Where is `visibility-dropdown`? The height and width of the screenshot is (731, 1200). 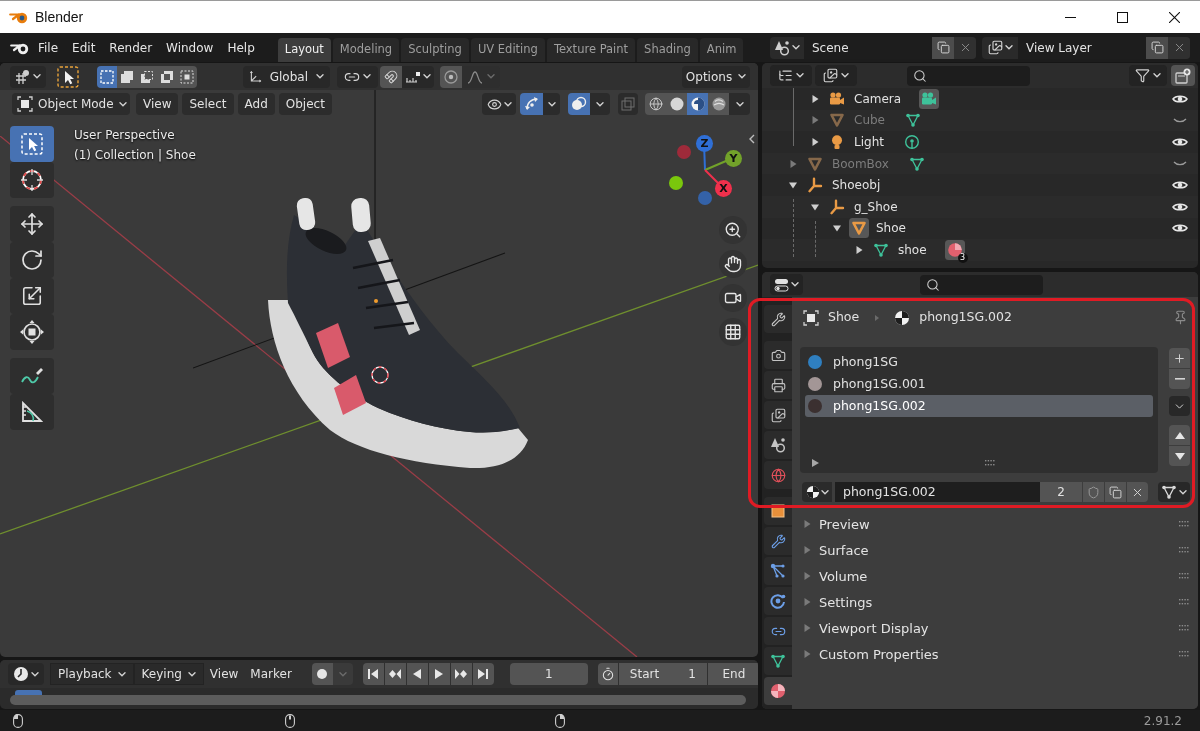
visibility-dropdown is located at coordinates (499, 104).